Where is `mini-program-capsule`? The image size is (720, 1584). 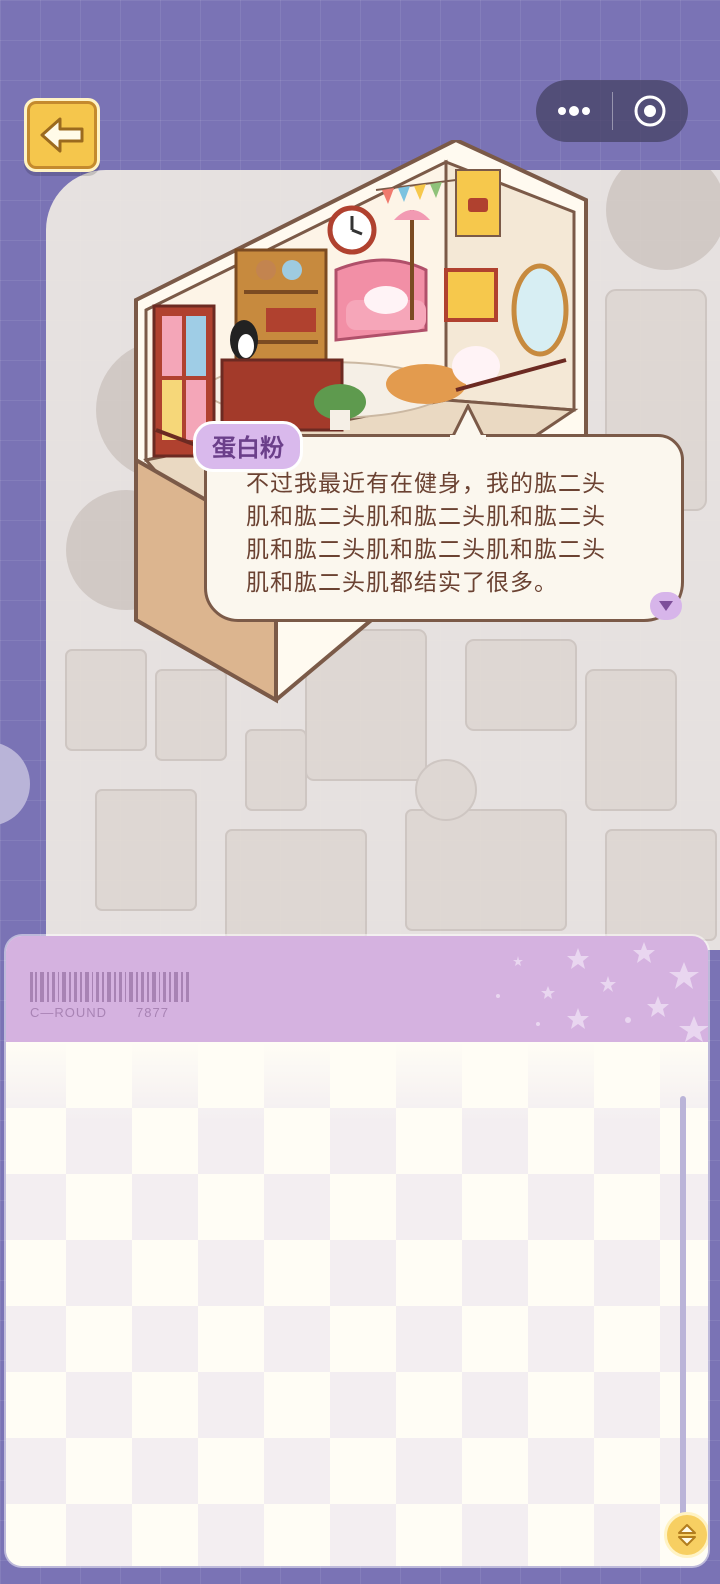
mini-program-capsule is located at coordinates (612, 111).